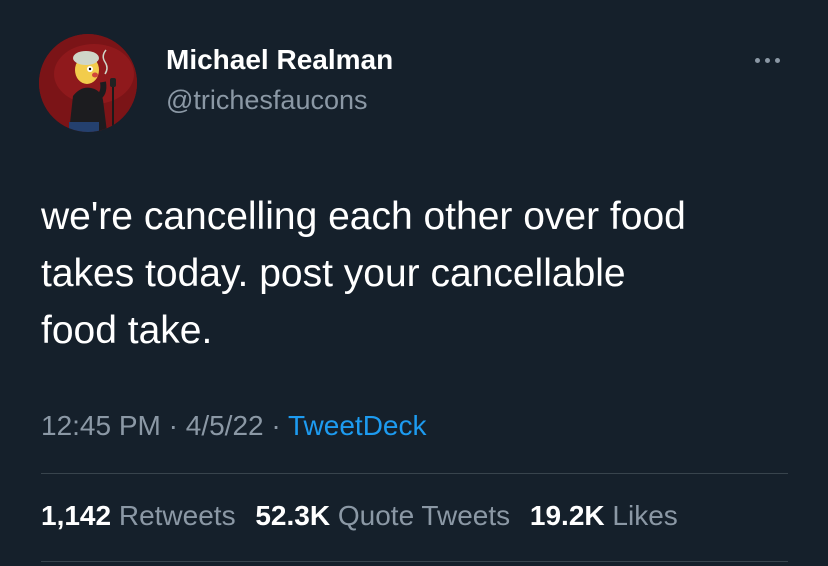 Image resolution: width=828 pixels, height=566 pixels. I want to click on quote-tweets-stat: 52.3K Quote Tweets, so click(382, 515).